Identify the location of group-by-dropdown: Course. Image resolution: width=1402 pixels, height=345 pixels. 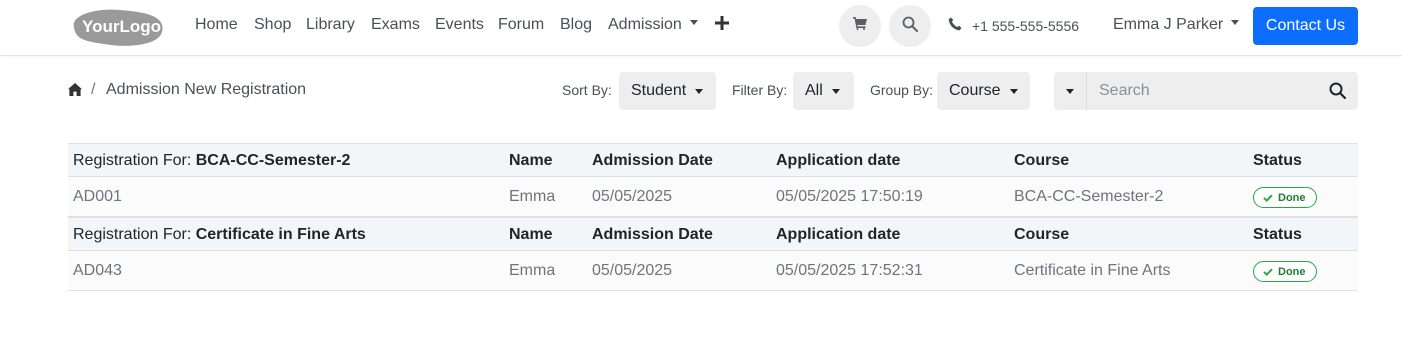
(983, 91).